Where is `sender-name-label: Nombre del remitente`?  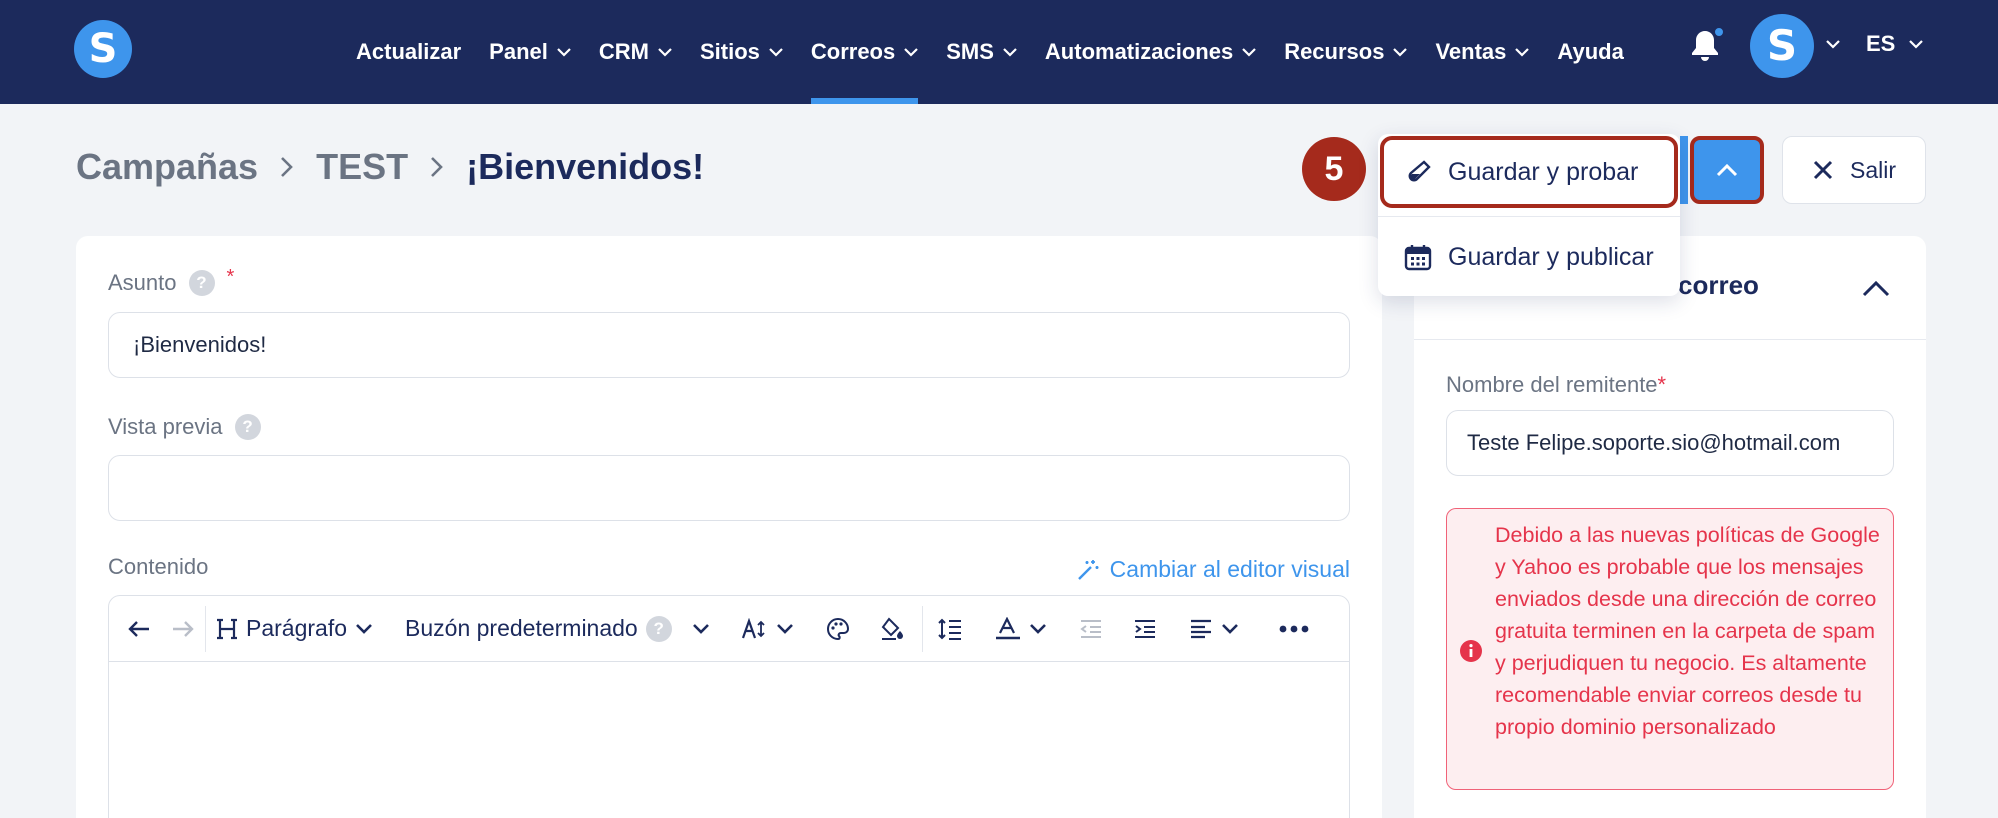
sender-name-label: Nombre del remitente is located at coordinates (1552, 384).